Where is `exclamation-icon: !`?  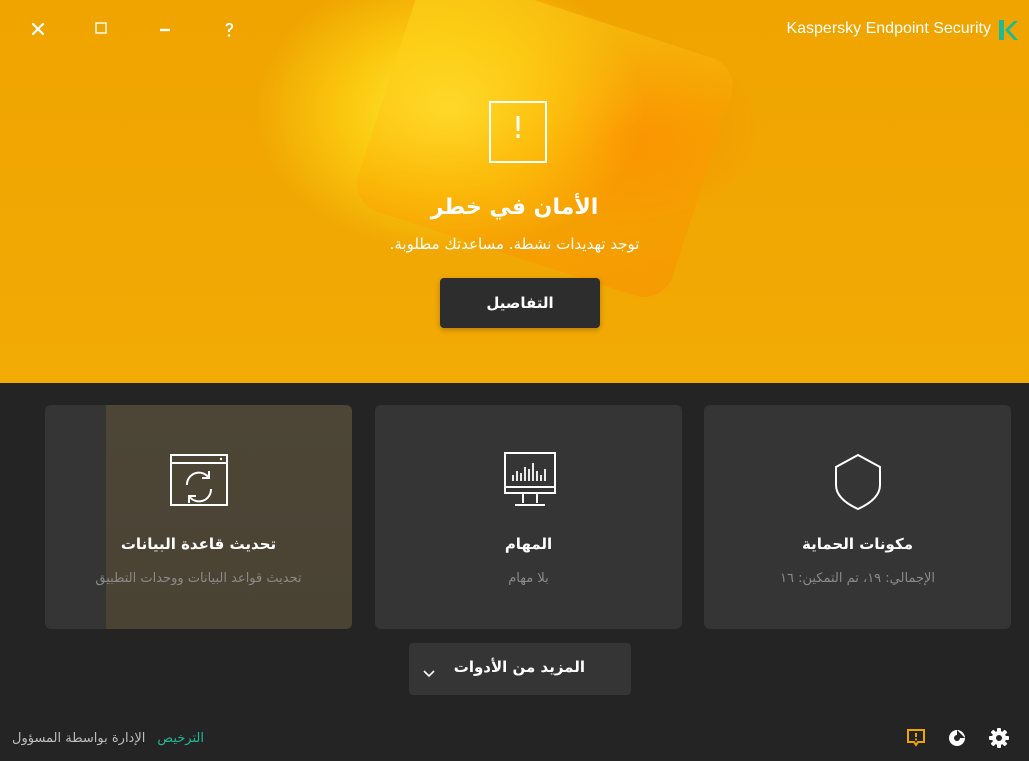 exclamation-icon: ! is located at coordinates (518, 132).